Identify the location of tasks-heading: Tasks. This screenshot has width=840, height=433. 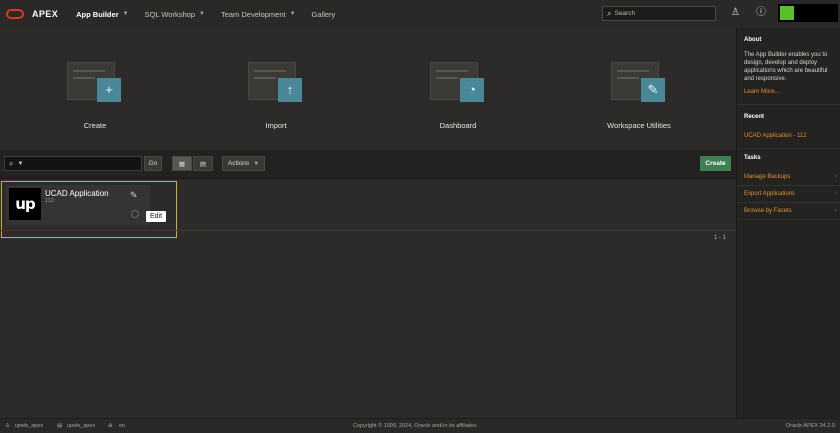
(752, 158).